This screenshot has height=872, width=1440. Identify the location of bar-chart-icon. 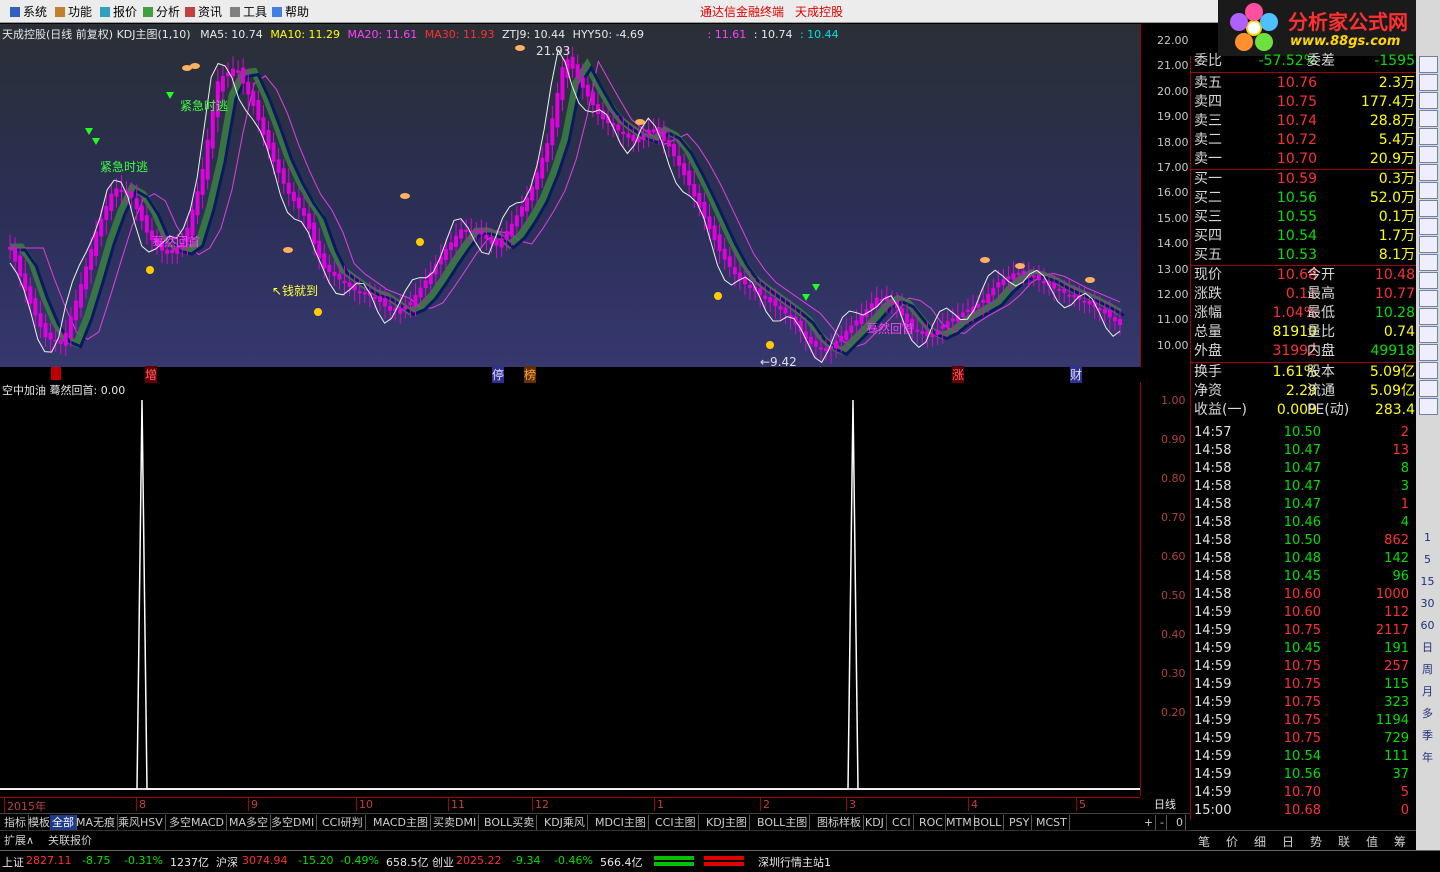
(1428, 64).